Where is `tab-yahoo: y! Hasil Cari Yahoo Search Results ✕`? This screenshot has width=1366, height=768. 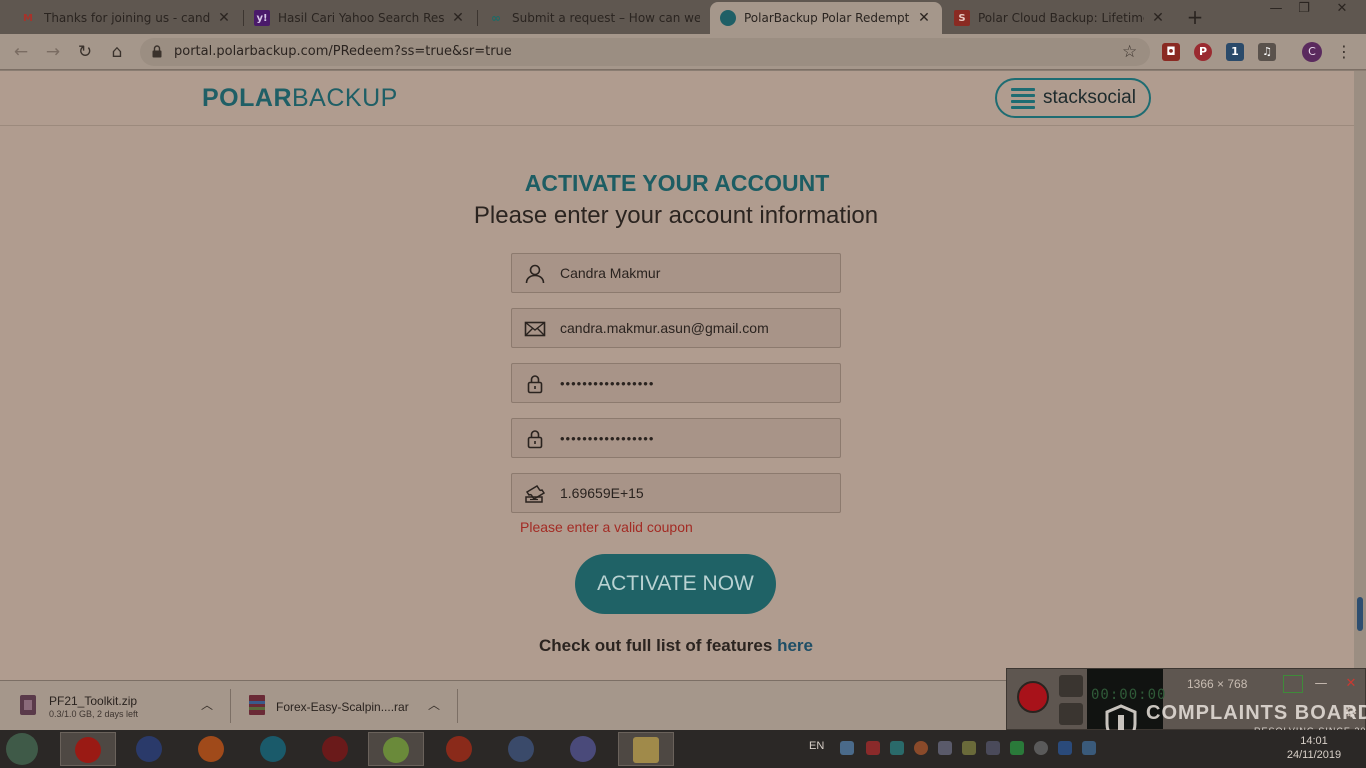 tab-yahoo: y! Hasil Cari Yahoo Search Results ✕ is located at coordinates (360, 18).